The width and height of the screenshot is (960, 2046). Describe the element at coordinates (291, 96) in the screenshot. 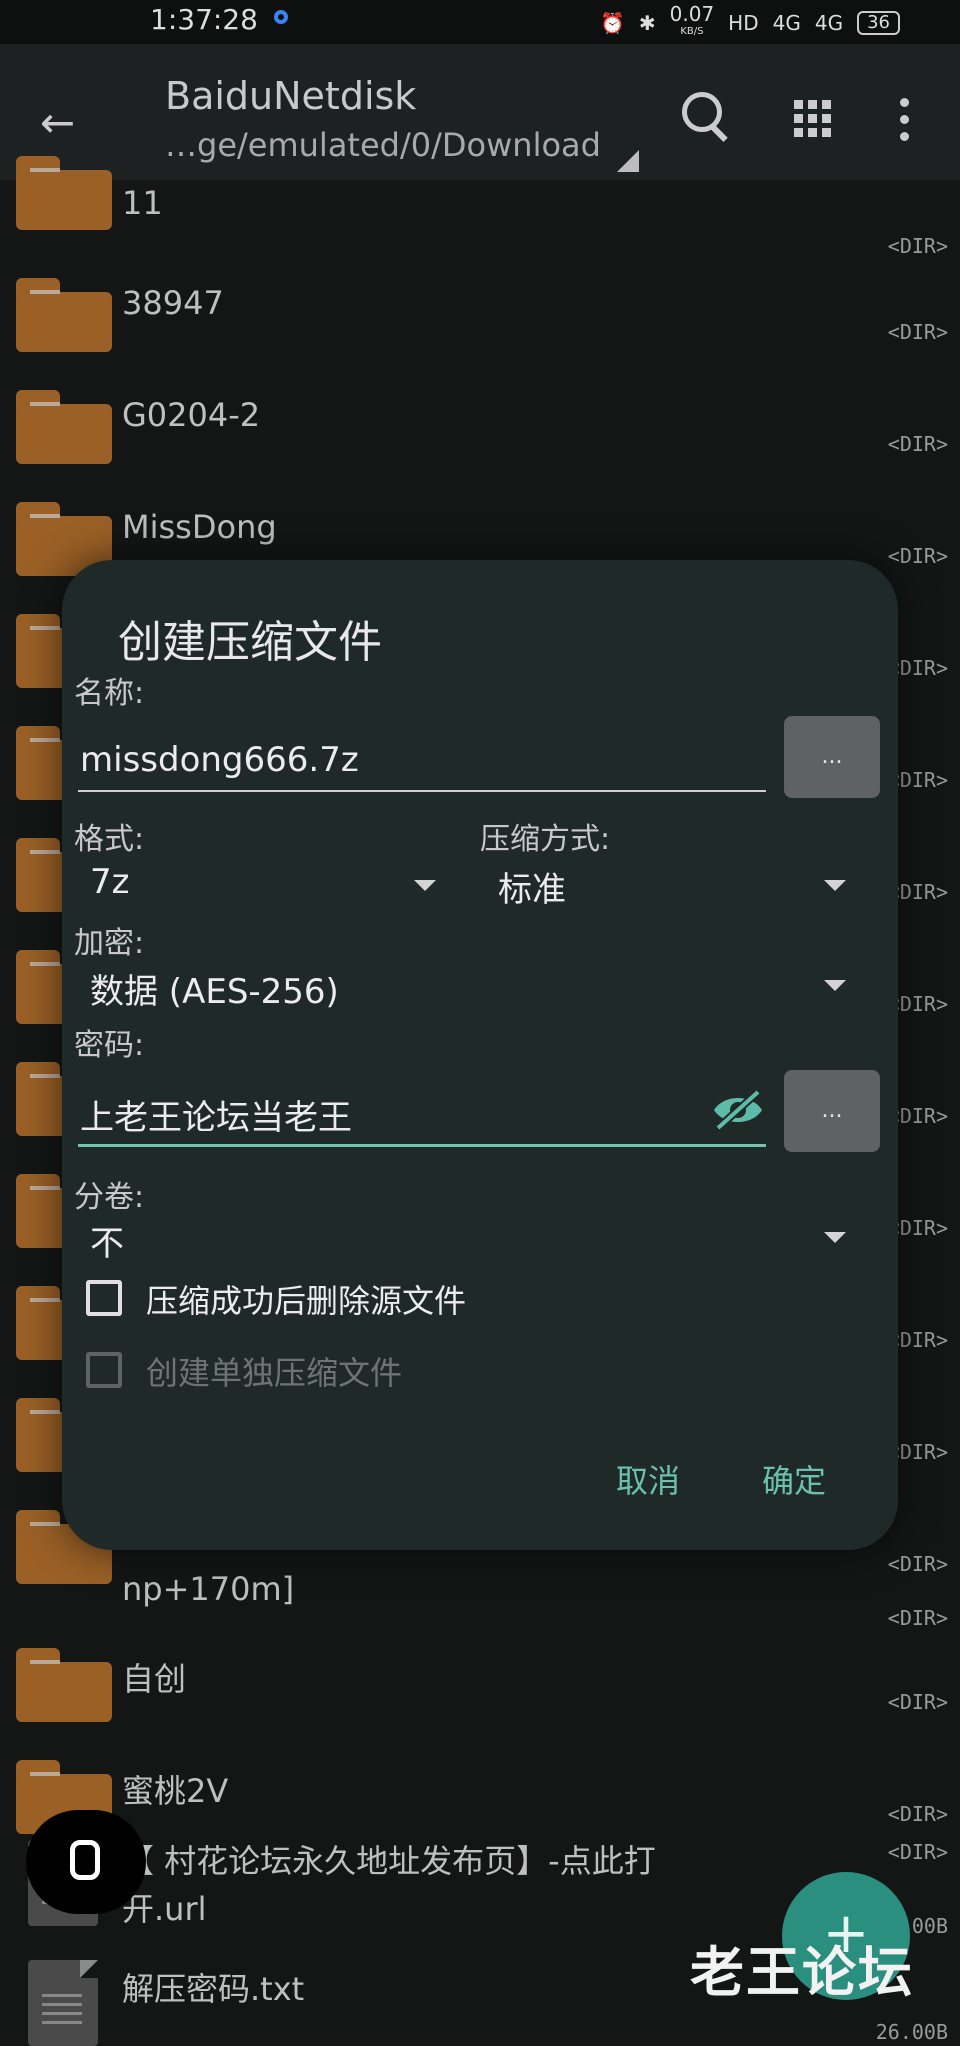

I see `app-title: BaiduNetdisk` at that location.